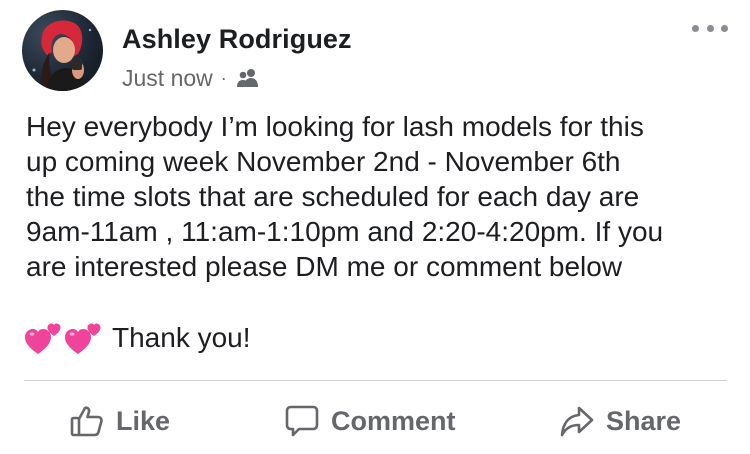 The width and height of the screenshot is (750, 454). Describe the element at coordinates (375, 380) in the screenshot. I see `actions-divider` at that location.